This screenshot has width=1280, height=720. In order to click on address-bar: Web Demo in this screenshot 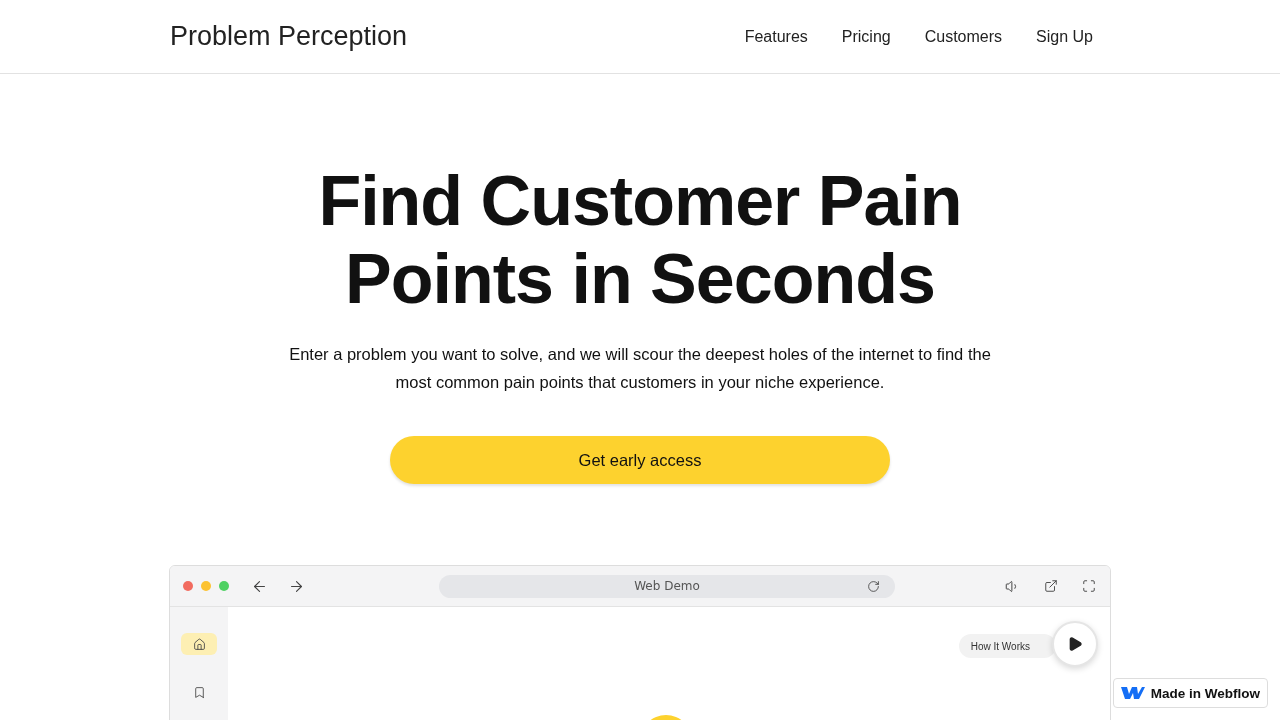, I will do `click(667, 586)`.